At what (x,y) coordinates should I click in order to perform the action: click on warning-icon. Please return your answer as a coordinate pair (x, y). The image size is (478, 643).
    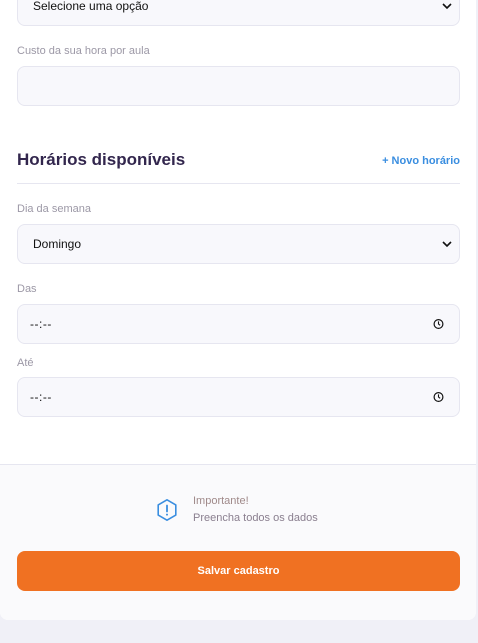
    Looking at the image, I should click on (167, 510).